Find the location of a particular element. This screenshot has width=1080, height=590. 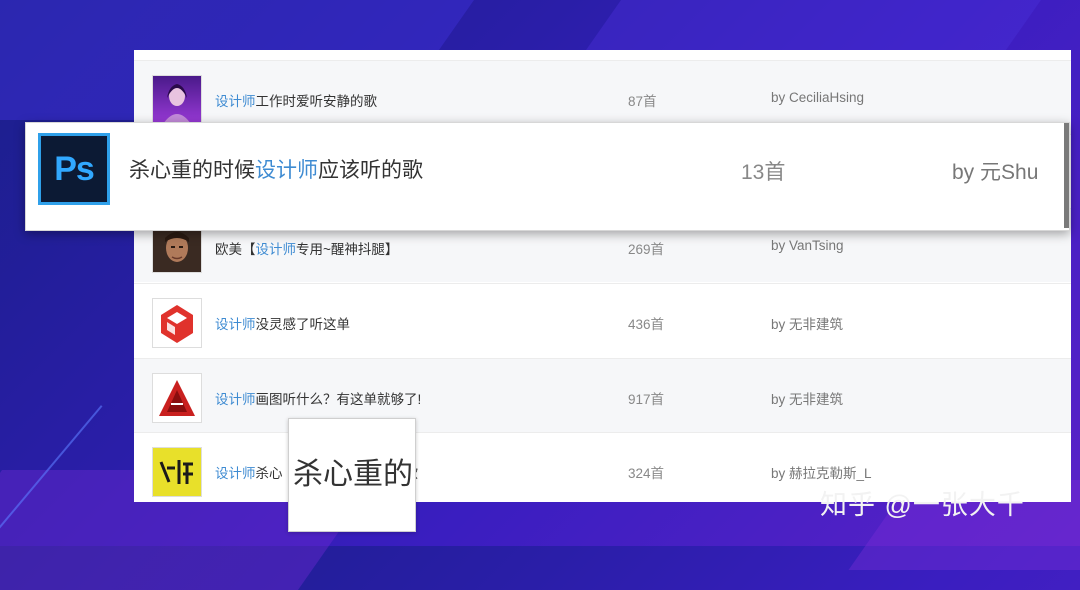

song-count: 436首 is located at coordinates (646, 324).